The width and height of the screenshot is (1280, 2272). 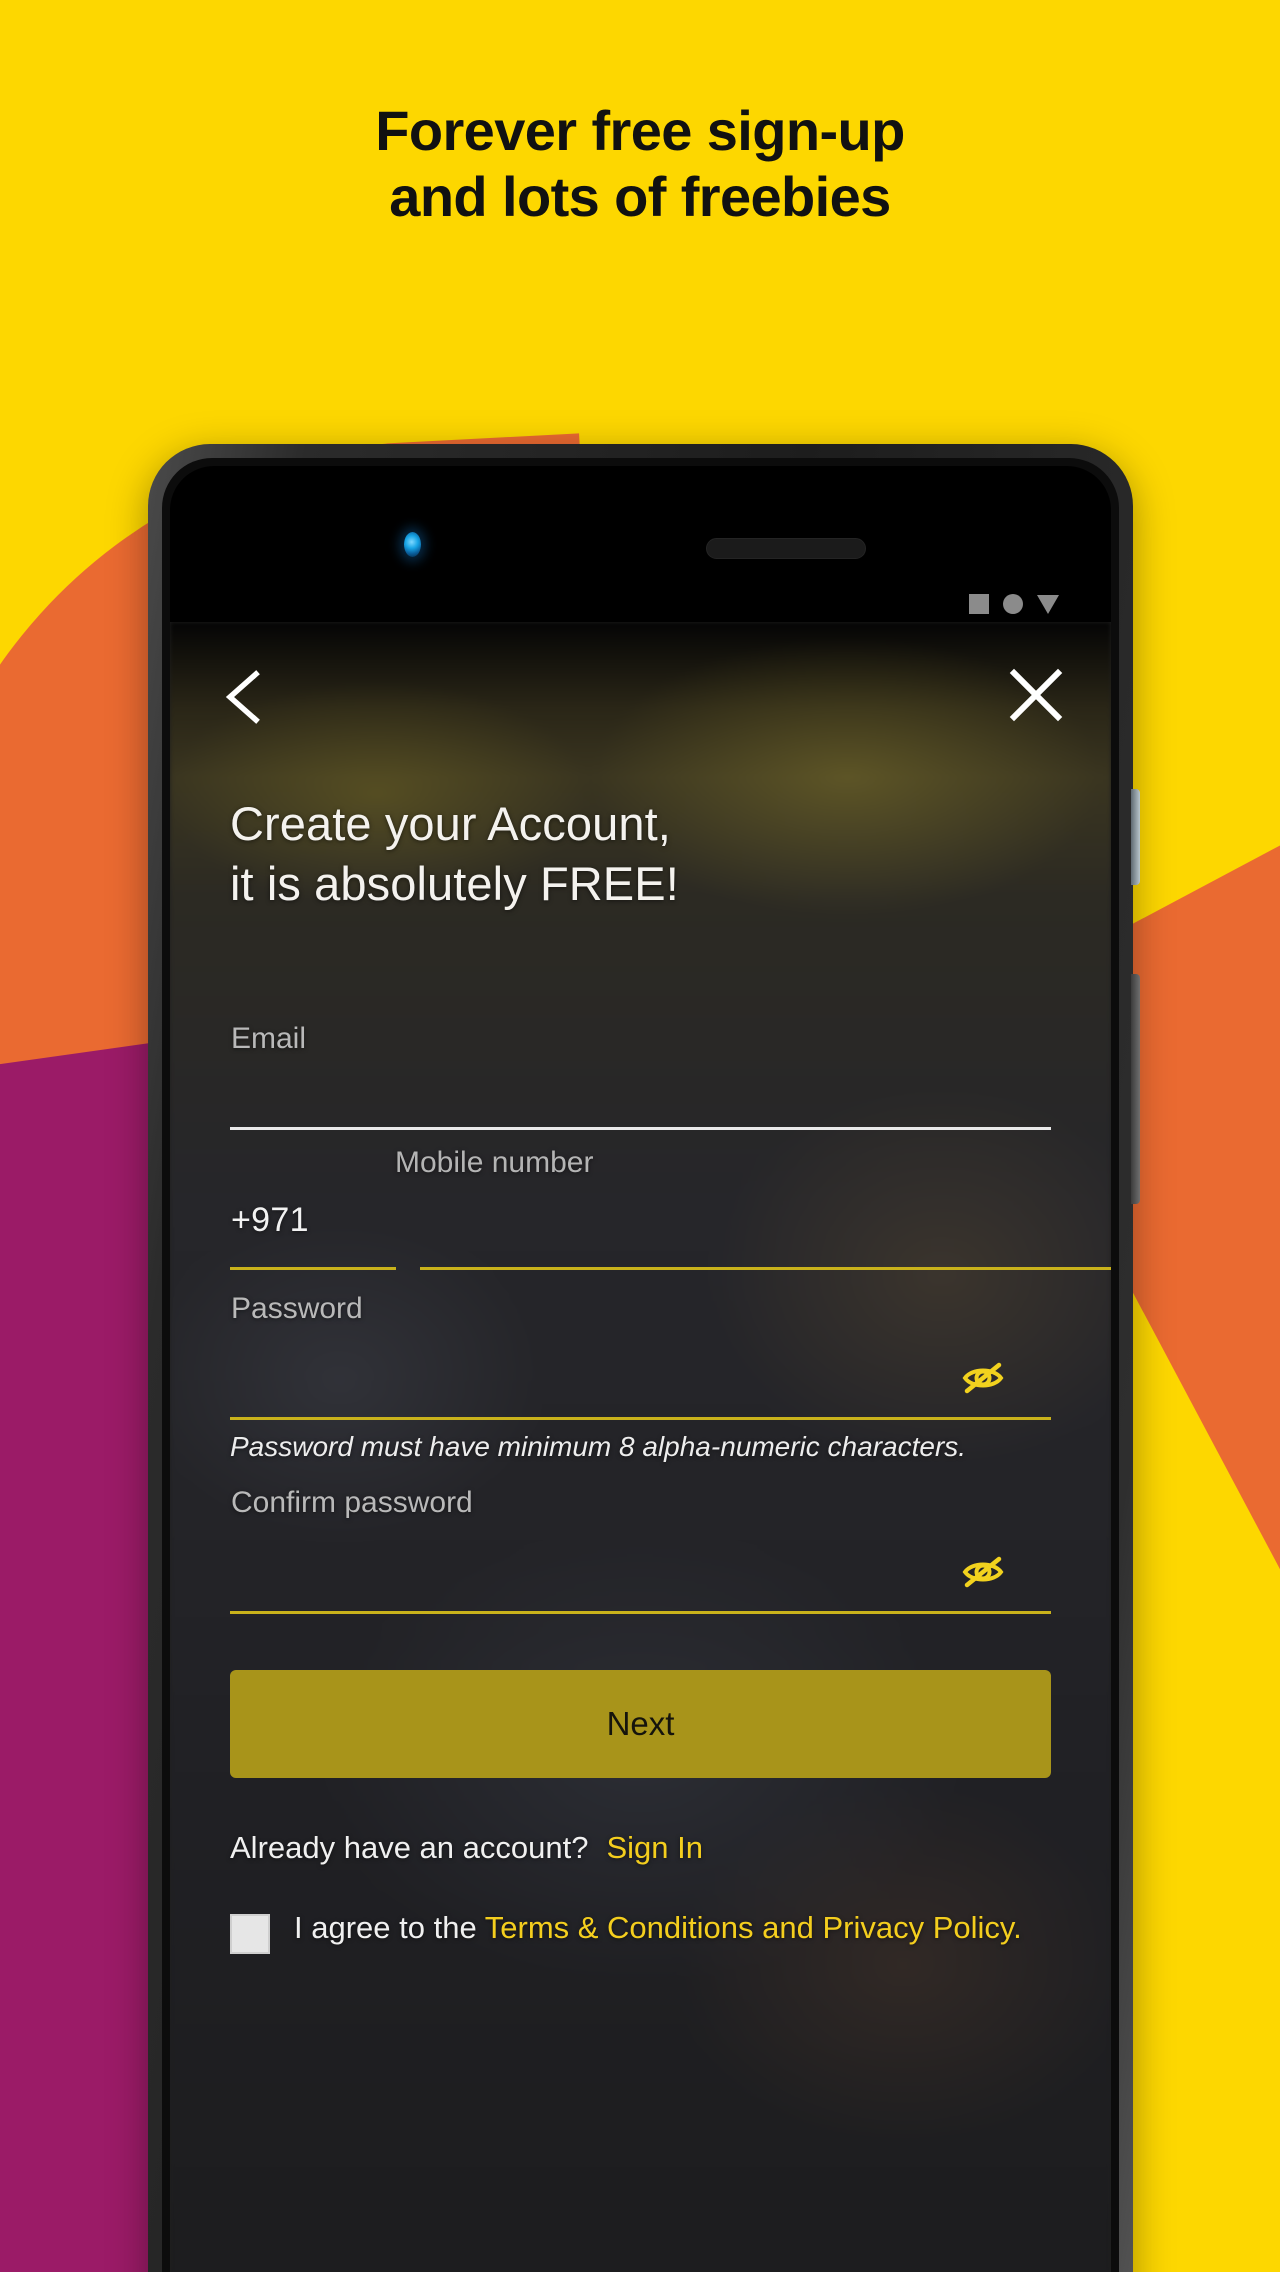 What do you see at coordinates (640, 544) in the screenshot?
I see `phone-top-bezel` at bounding box center [640, 544].